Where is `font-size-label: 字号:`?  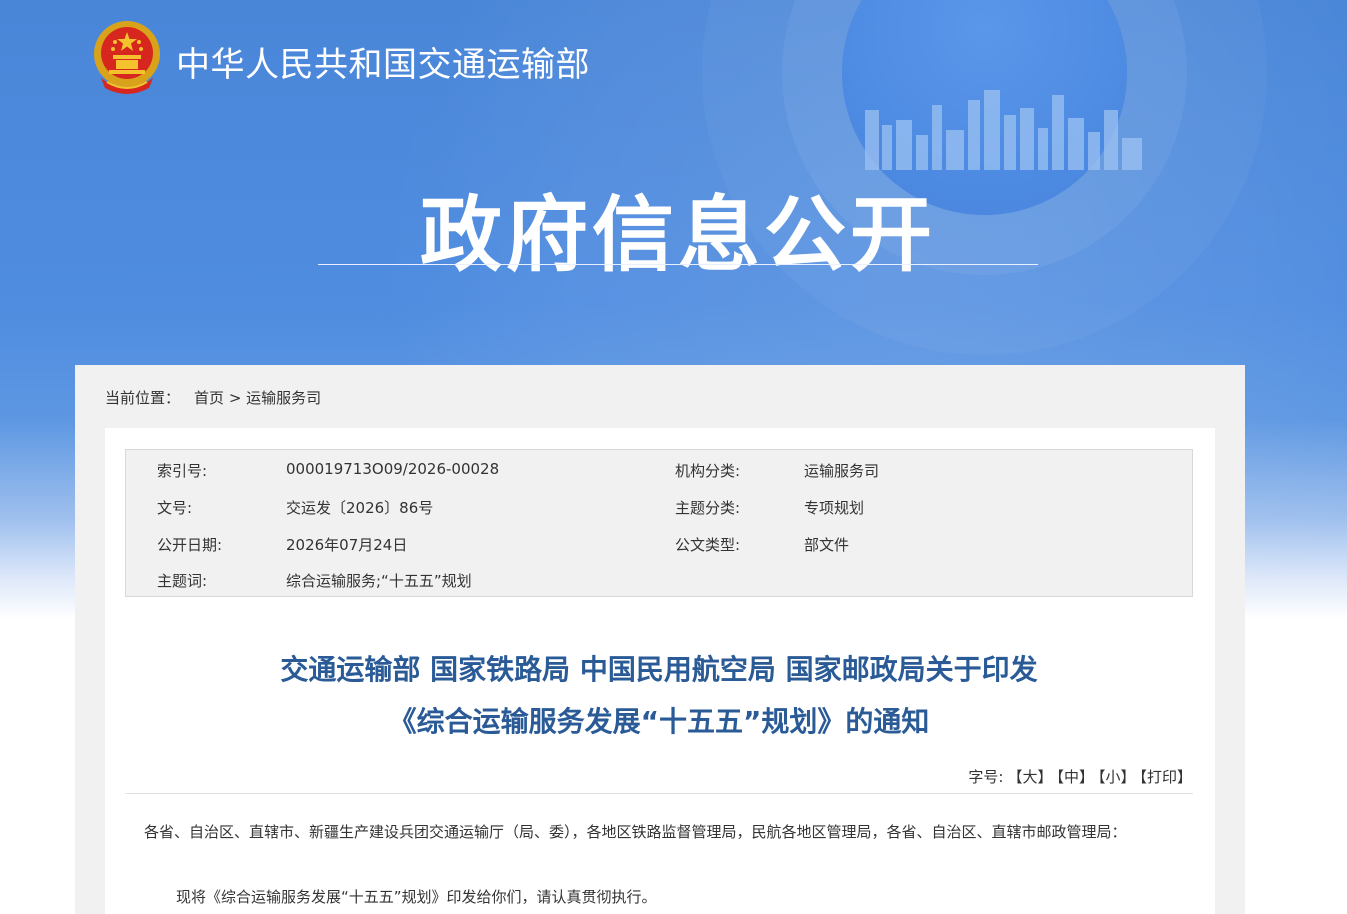
font-size-label: 字号: is located at coordinates (986, 777).